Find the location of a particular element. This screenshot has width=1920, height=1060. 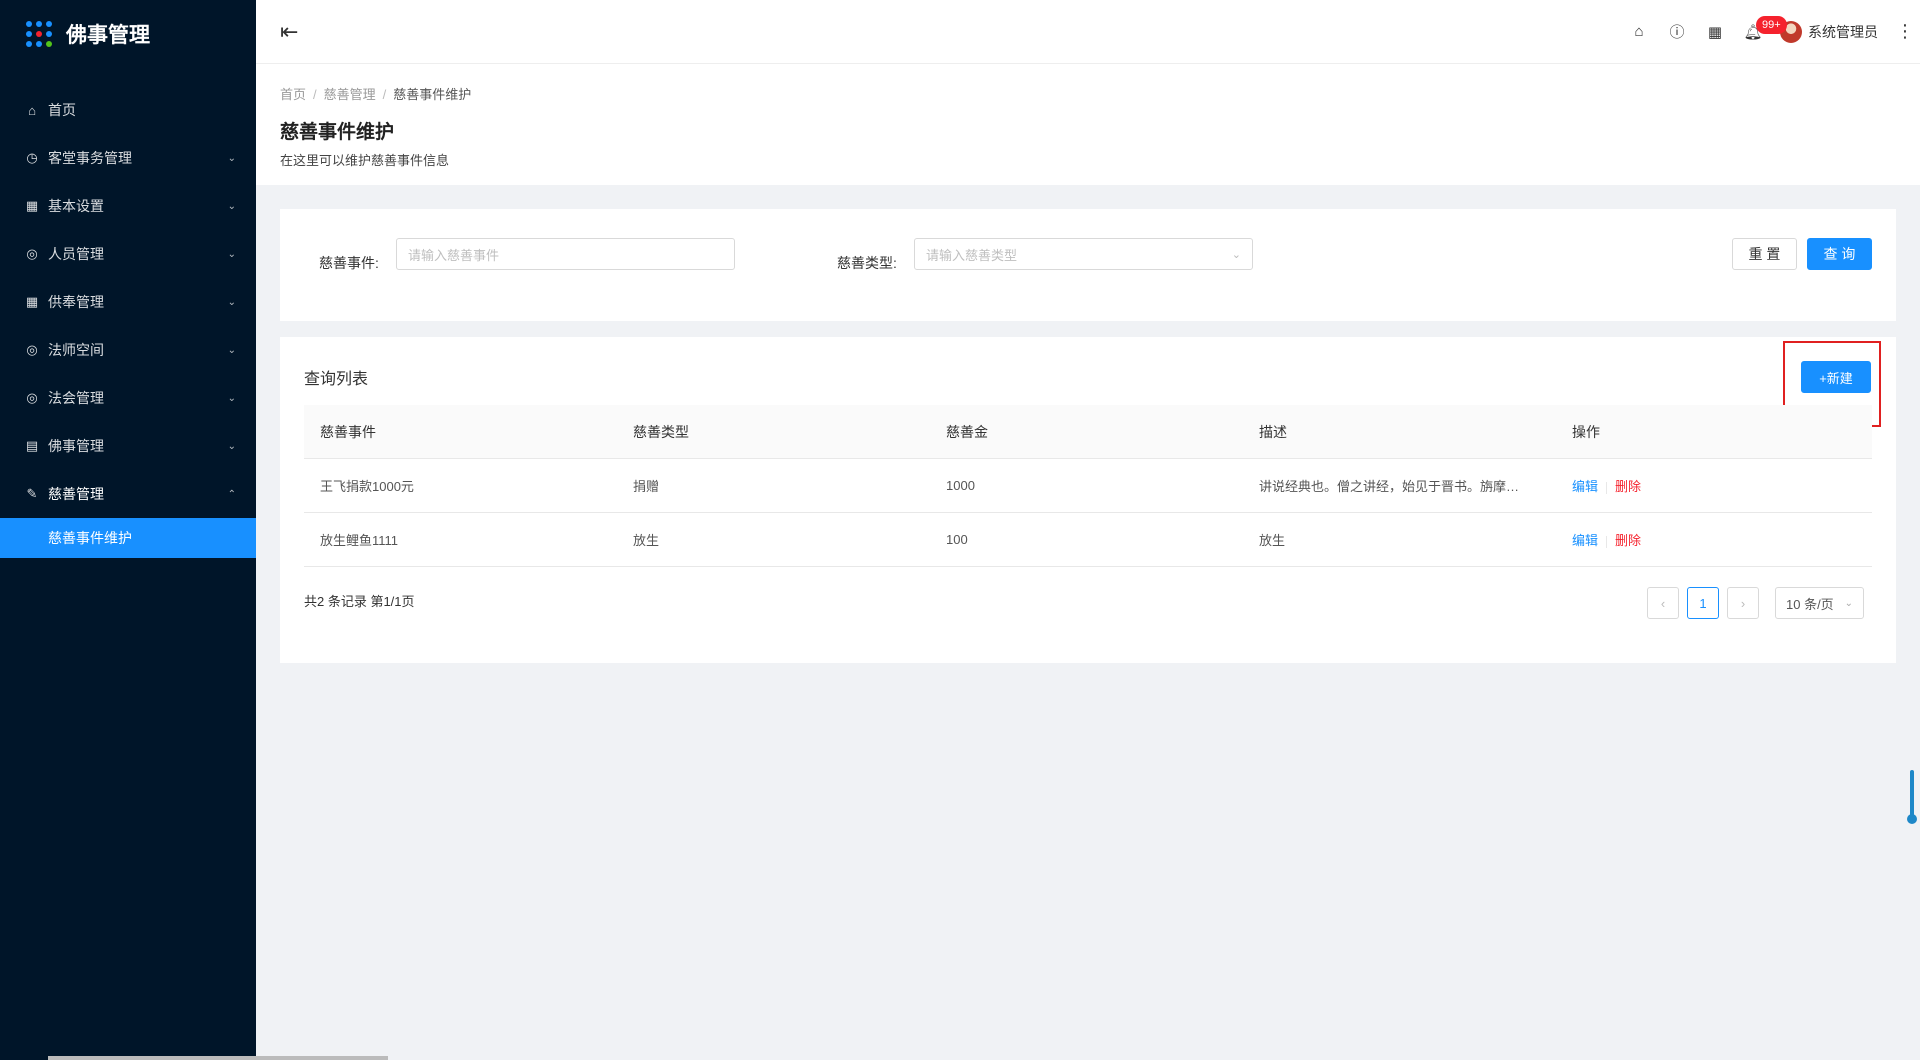

breadcrumb: 首页 / 慈善管理 / 慈善事件维护 is located at coordinates (376, 94).